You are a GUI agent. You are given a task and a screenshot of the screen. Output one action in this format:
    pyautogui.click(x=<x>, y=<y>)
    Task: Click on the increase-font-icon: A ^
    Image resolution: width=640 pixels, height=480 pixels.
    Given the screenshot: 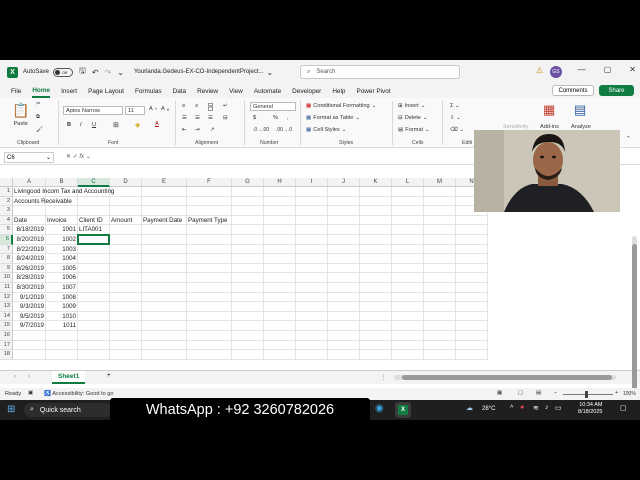 What is the action you would take?
    pyautogui.click(x=153, y=109)
    